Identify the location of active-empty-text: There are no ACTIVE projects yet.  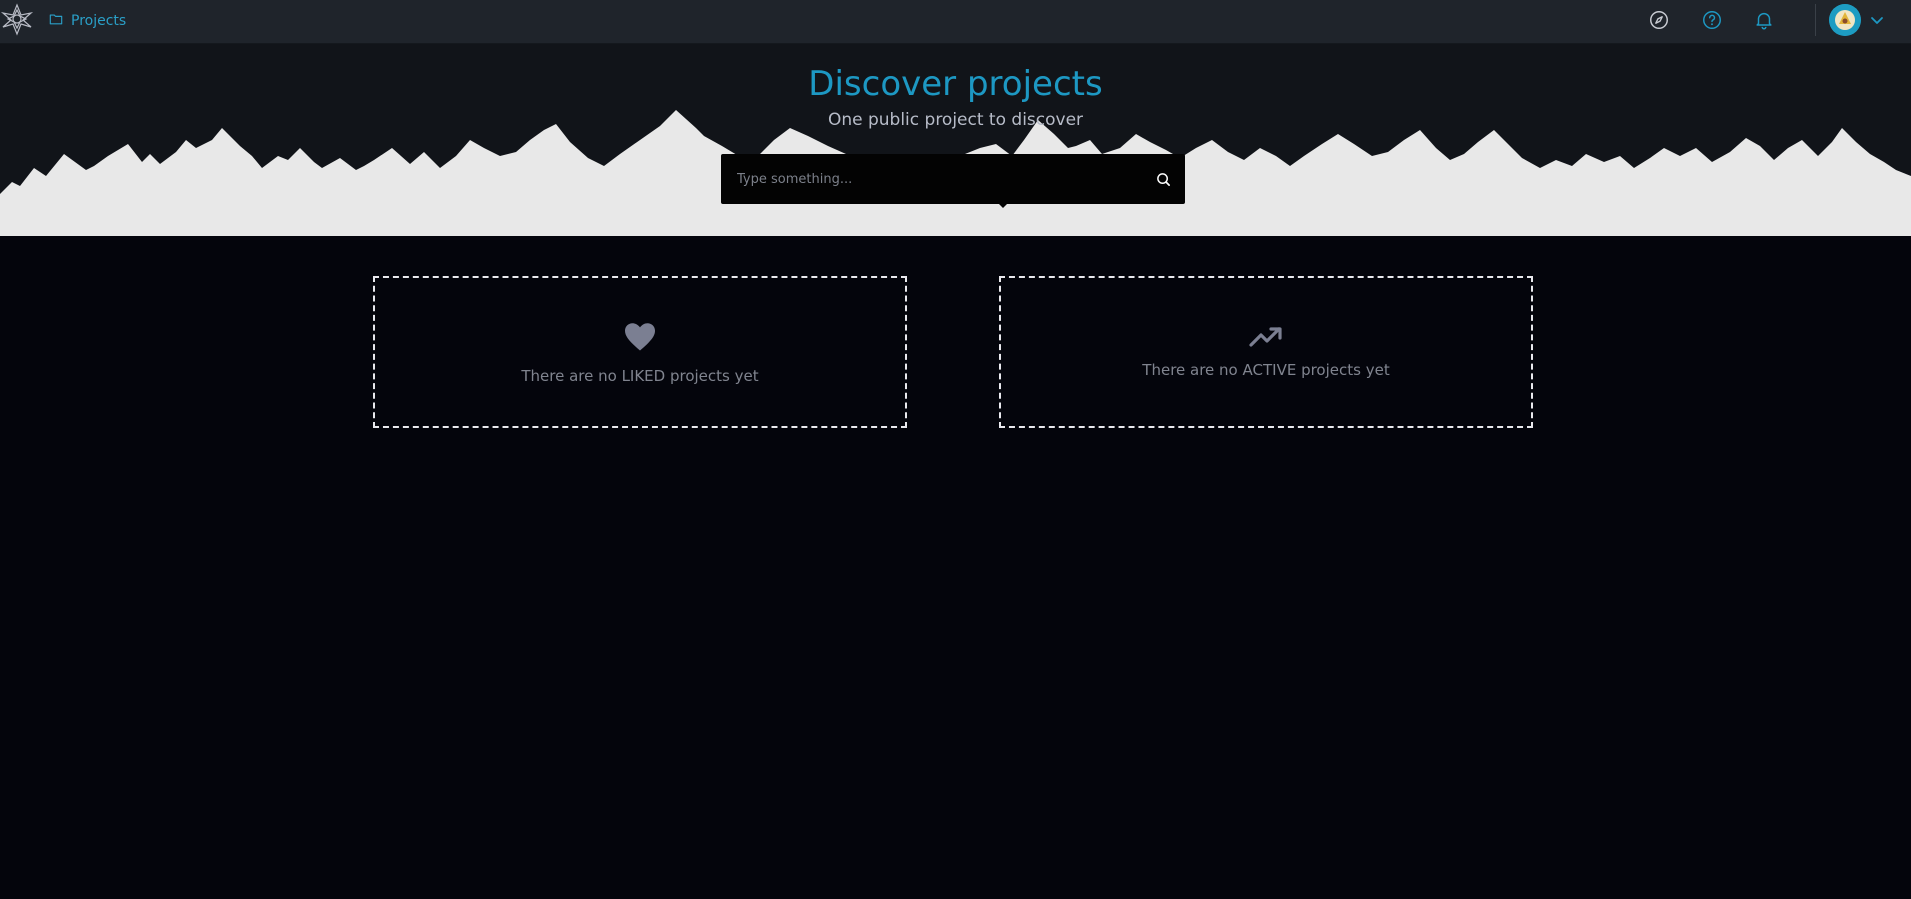
(1266, 370).